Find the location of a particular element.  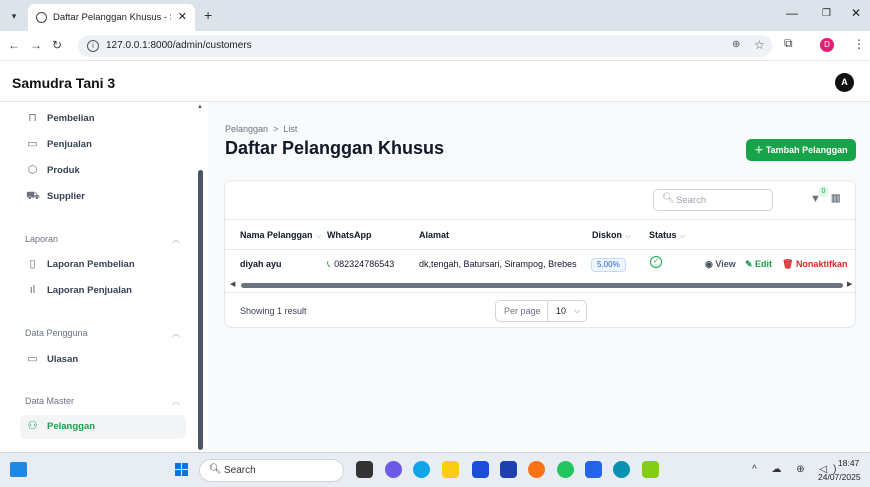

eye-icon: ◉ is located at coordinates (710, 264).